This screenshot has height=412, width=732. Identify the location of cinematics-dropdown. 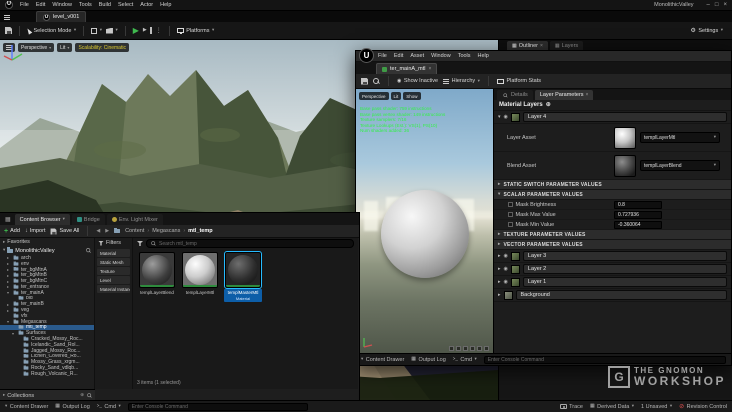
(111, 30).